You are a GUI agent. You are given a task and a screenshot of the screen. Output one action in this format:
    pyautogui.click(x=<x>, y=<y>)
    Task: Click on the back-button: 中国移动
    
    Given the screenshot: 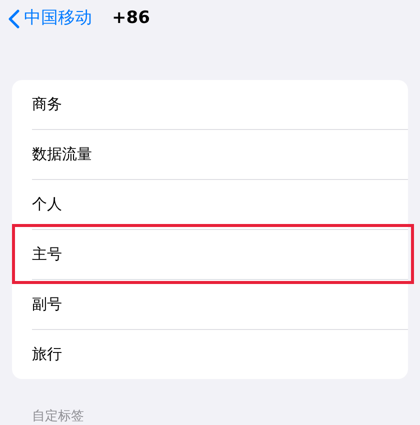 What is the action you would take?
    pyautogui.click(x=50, y=19)
    